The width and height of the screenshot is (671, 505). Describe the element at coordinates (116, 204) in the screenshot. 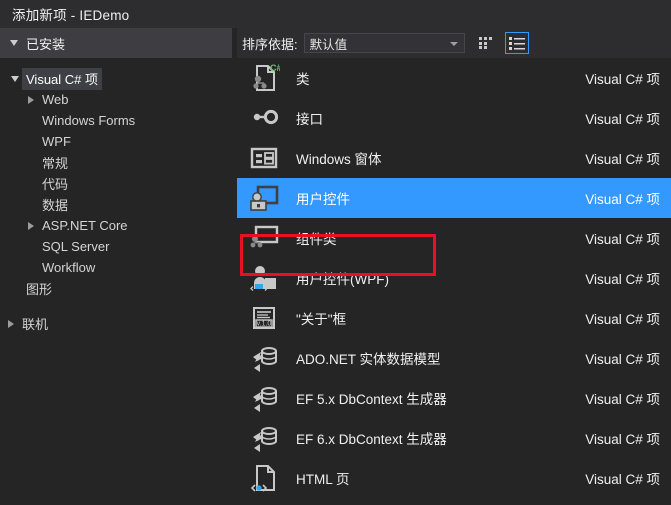

I see `tree-item-6: 数据` at that location.